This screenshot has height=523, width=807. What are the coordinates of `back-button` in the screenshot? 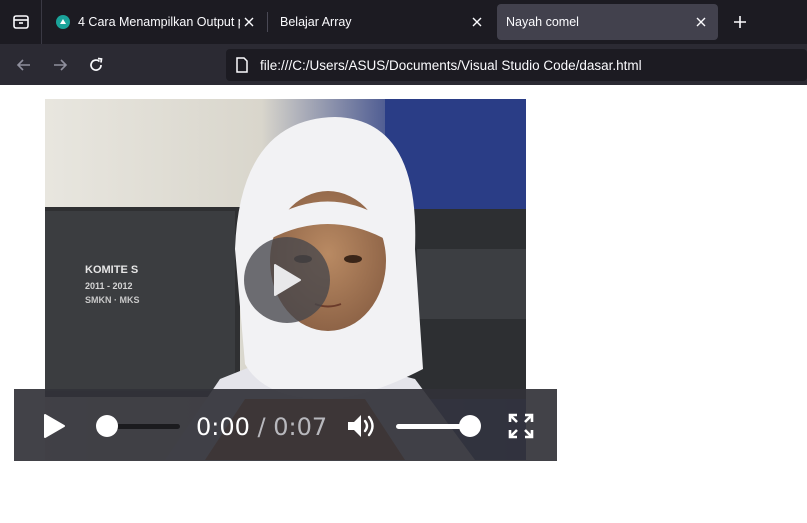 It's located at (24, 65).